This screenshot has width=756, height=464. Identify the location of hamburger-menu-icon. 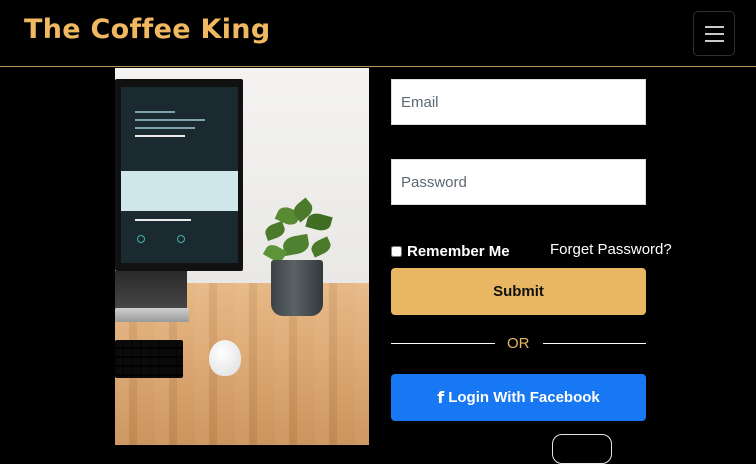
(714, 33).